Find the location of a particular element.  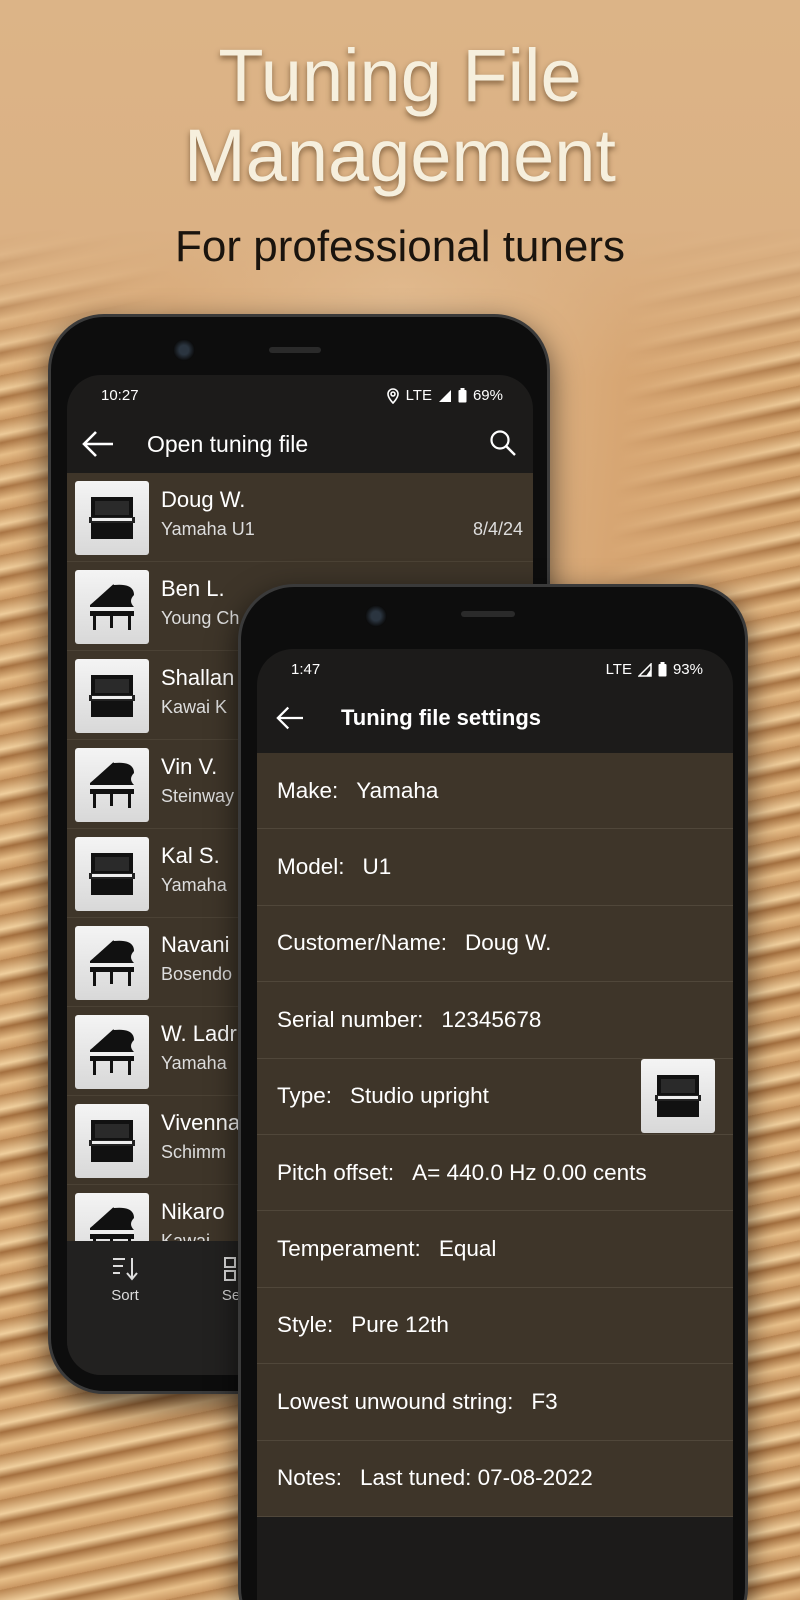

setting-label: Notes: is located at coordinates (310, 1478).